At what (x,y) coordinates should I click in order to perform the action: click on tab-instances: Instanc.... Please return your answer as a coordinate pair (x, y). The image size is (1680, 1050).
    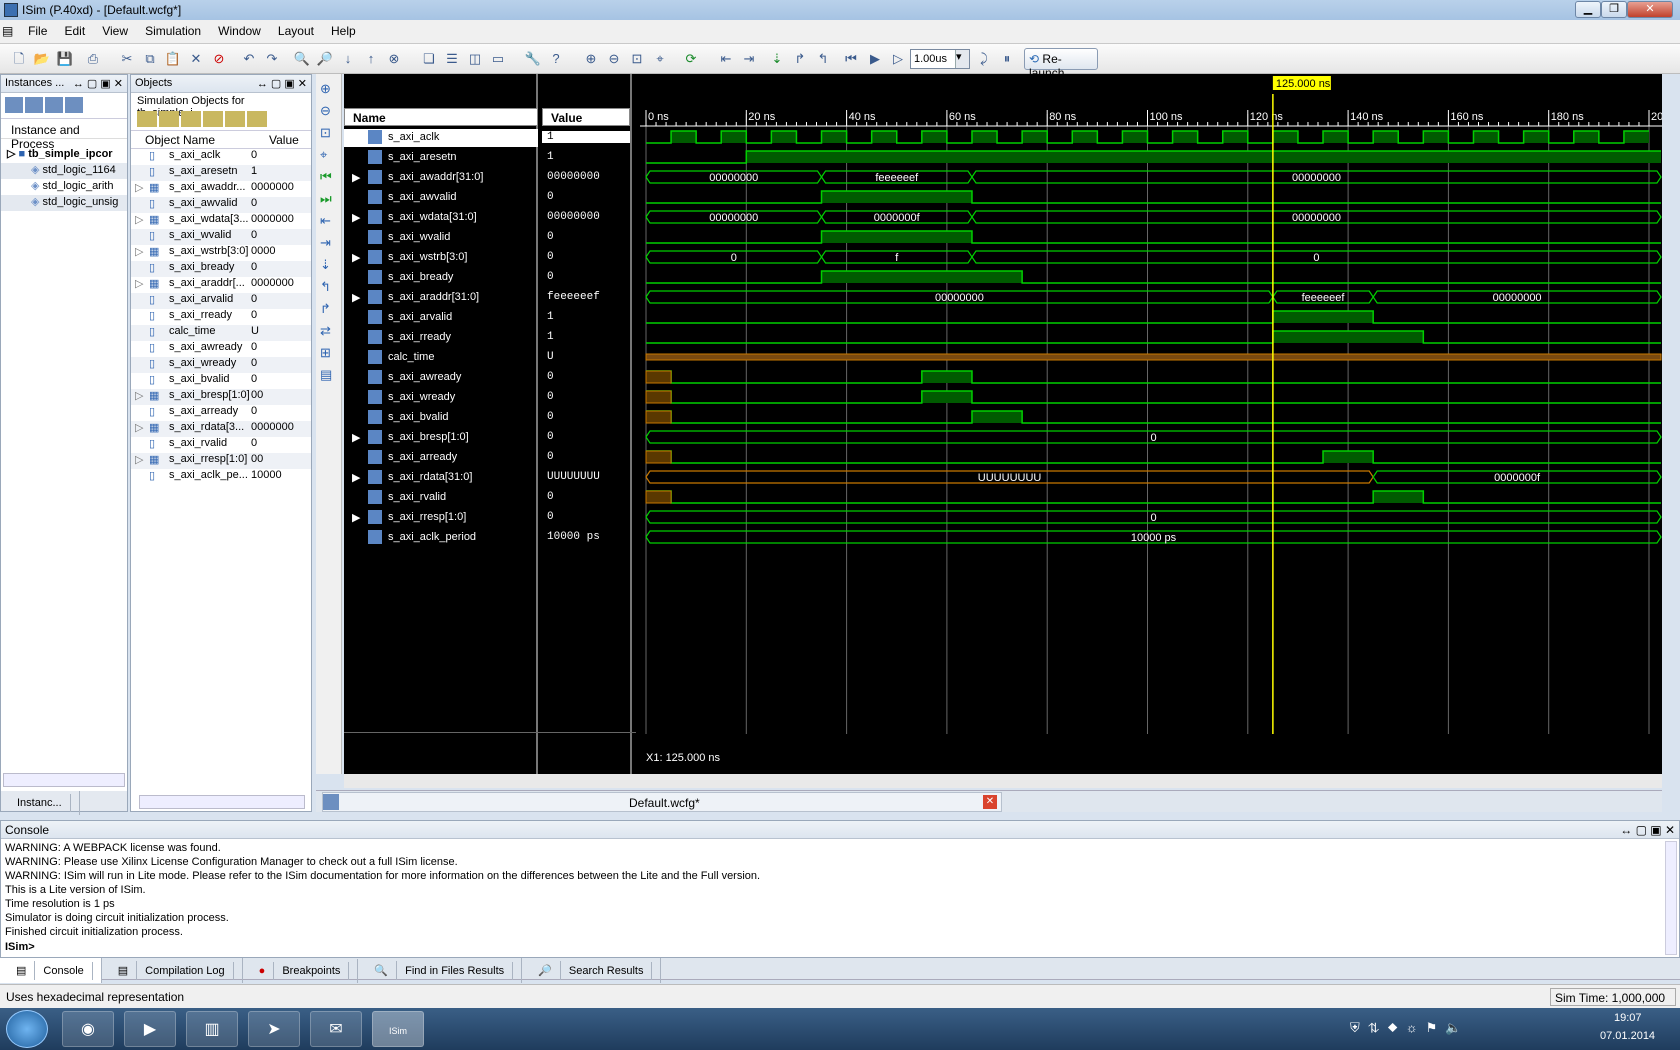
    Looking at the image, I should click on (40, 803).